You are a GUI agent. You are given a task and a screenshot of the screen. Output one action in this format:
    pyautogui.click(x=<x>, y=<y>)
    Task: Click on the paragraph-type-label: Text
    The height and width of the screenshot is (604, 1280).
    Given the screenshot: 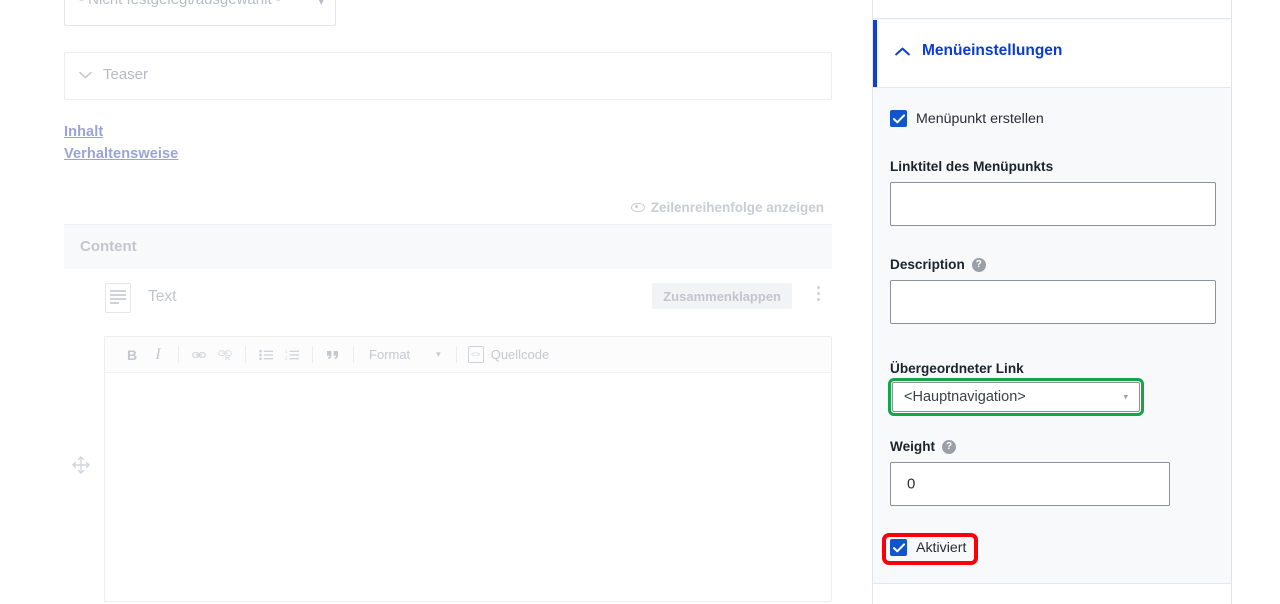 What is the action you would take?
    pyautogui.click(x=162, y=296)
    